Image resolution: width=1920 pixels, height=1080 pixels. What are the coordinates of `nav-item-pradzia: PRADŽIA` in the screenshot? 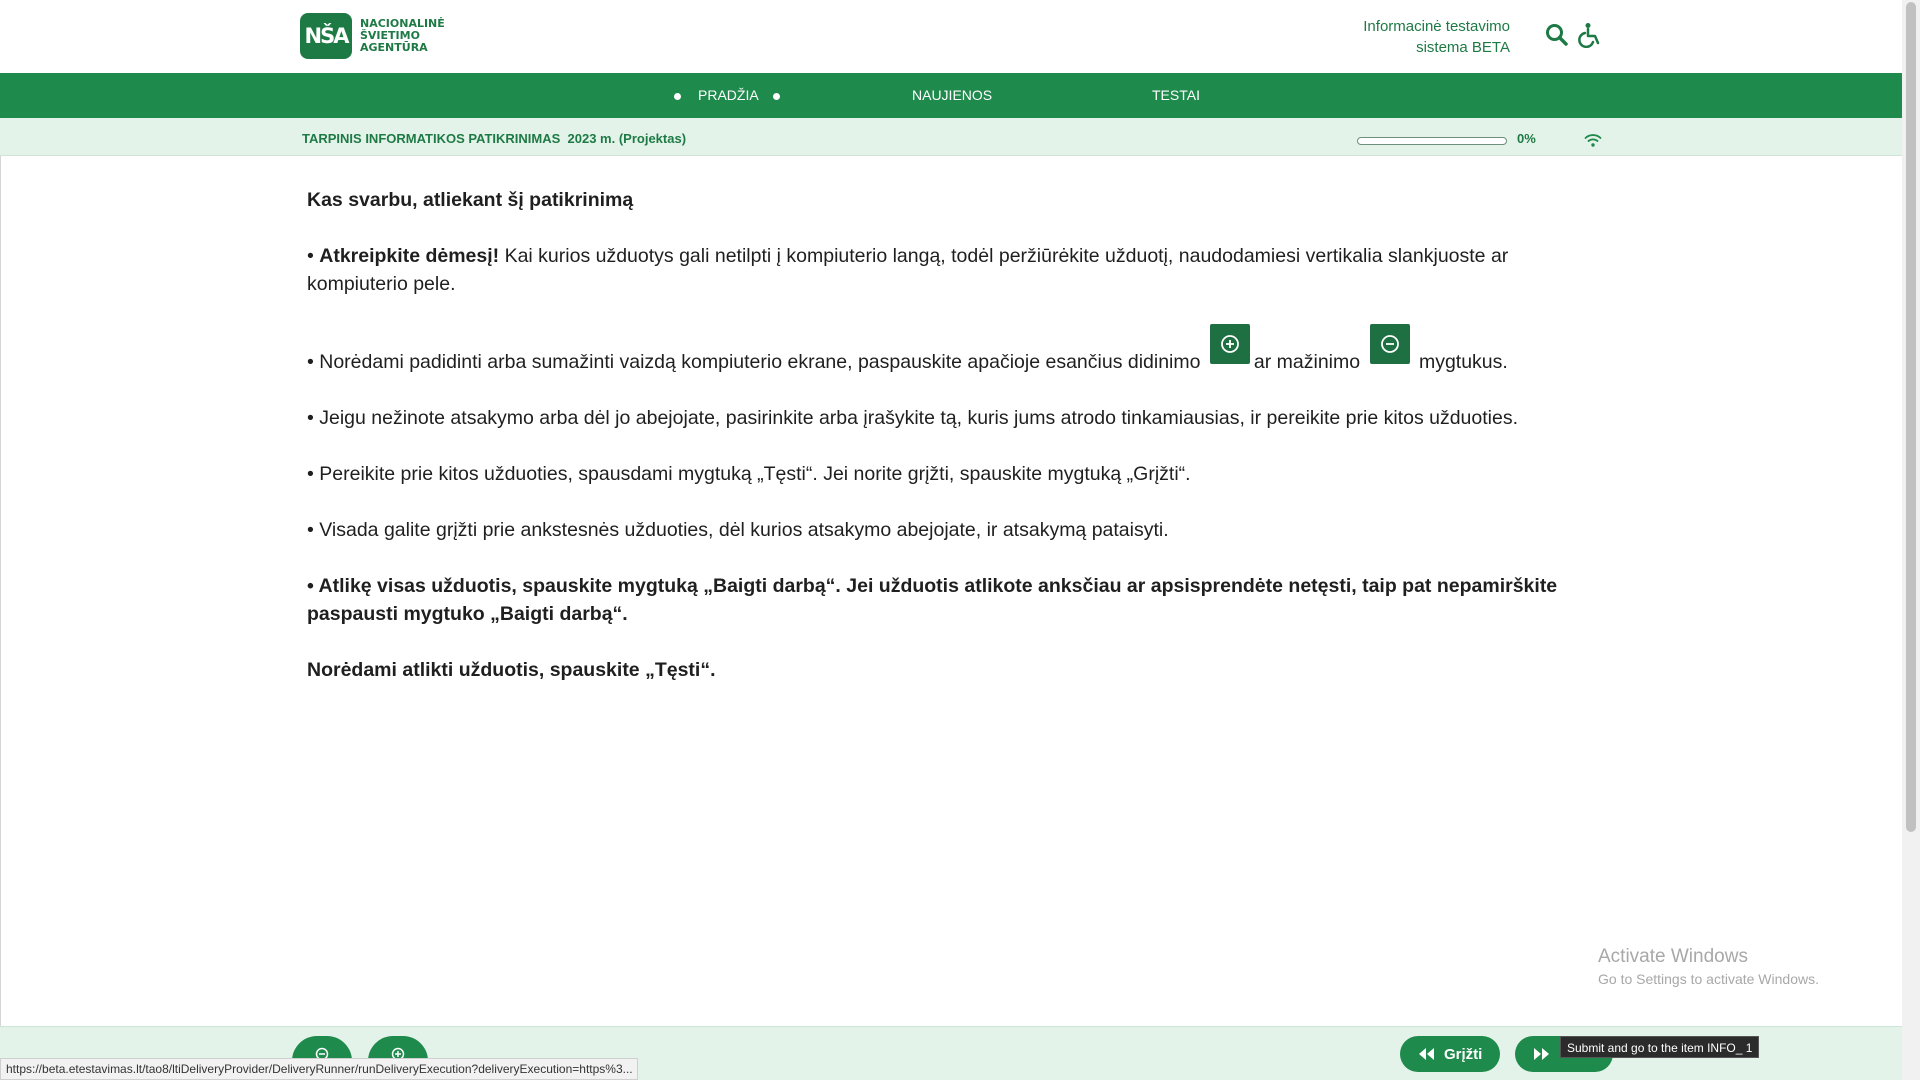 It's located at (728, 95).